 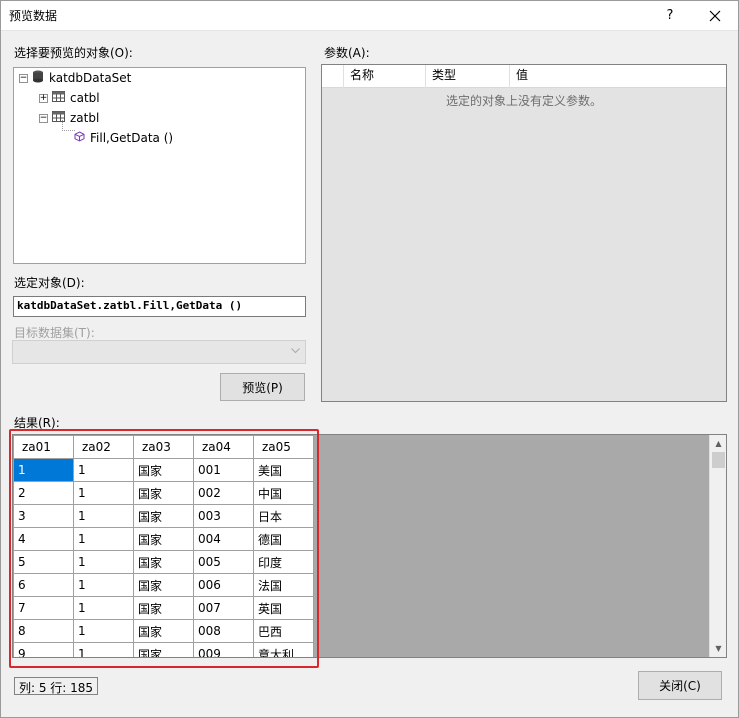 I want to click on table-cell: 8, so click(x=43, y=631).